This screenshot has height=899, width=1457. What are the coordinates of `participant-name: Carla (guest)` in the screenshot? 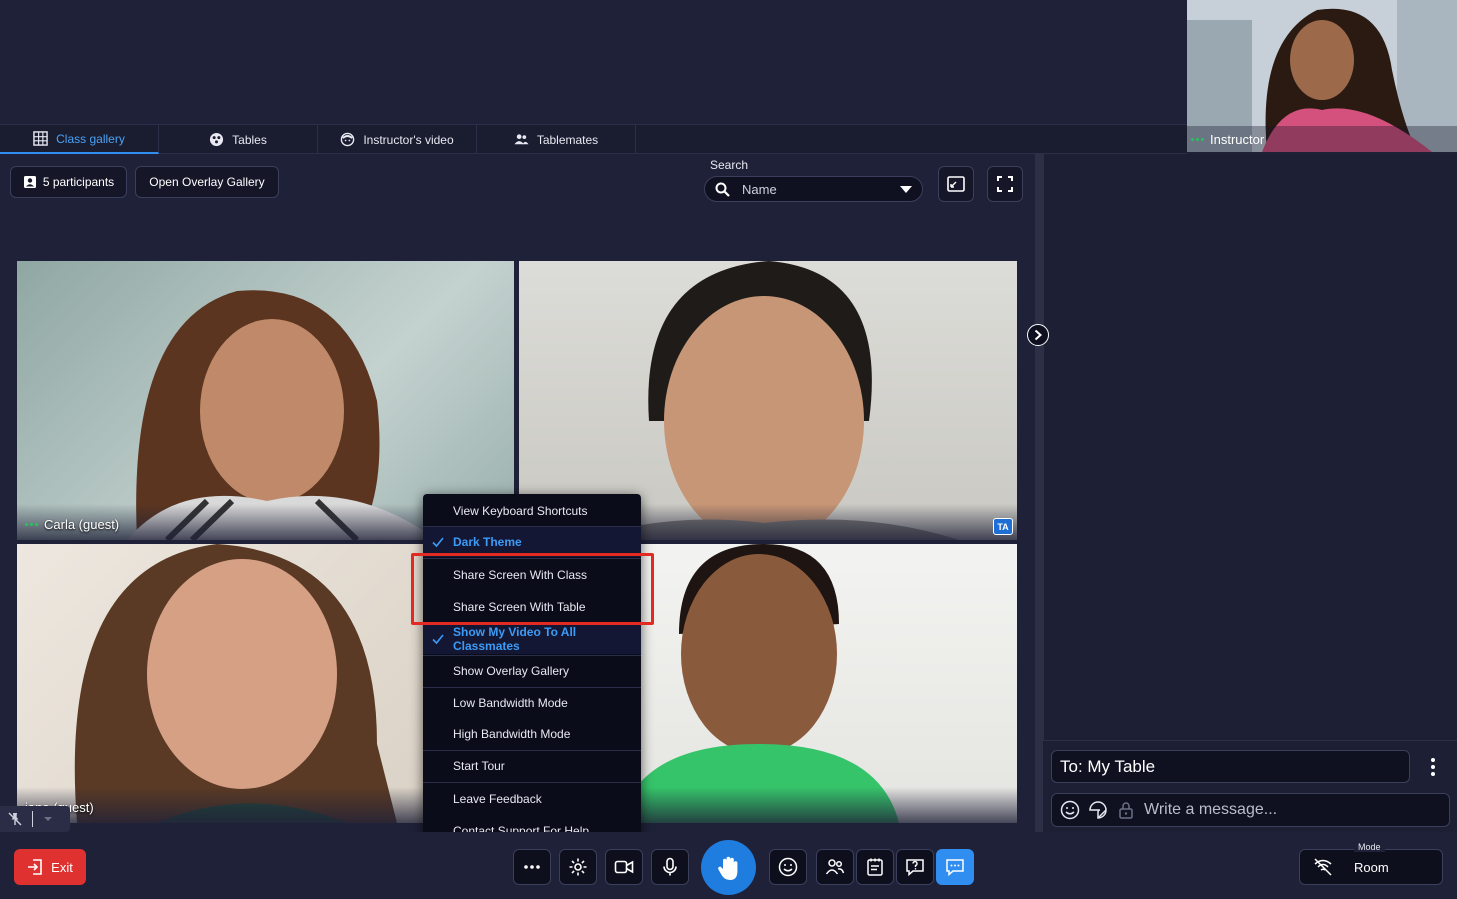 It's located at (72, 524).